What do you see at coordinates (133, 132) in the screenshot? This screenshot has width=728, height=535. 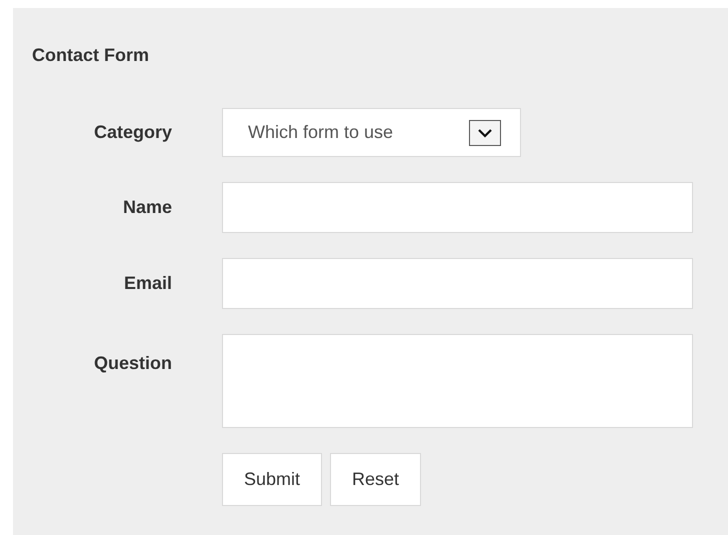 I see `field-label: Category` at bounding box center [133, 132].